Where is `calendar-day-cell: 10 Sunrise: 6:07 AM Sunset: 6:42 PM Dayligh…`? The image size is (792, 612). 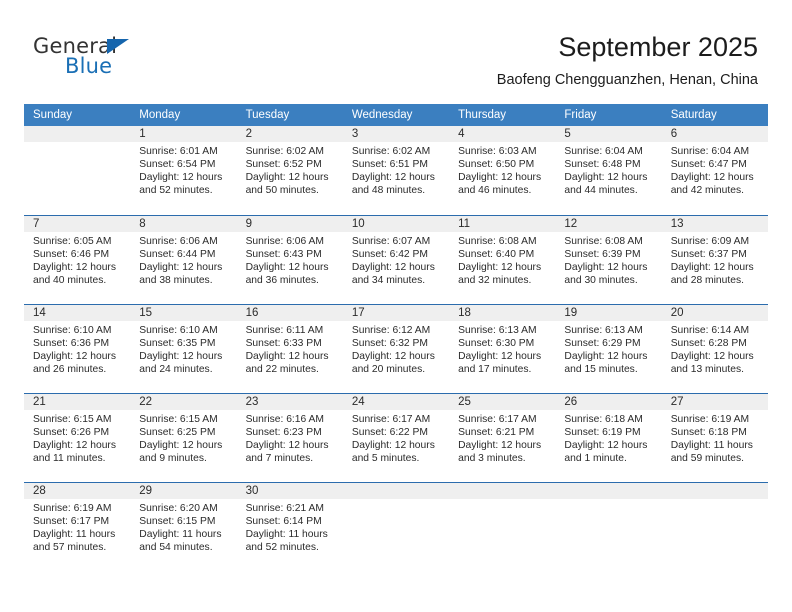 calendar-day-cell: 10 Sunrise: 6:07 AM Sunset: 6:42 PM Dayligh… is located at coordinates (396, 259).